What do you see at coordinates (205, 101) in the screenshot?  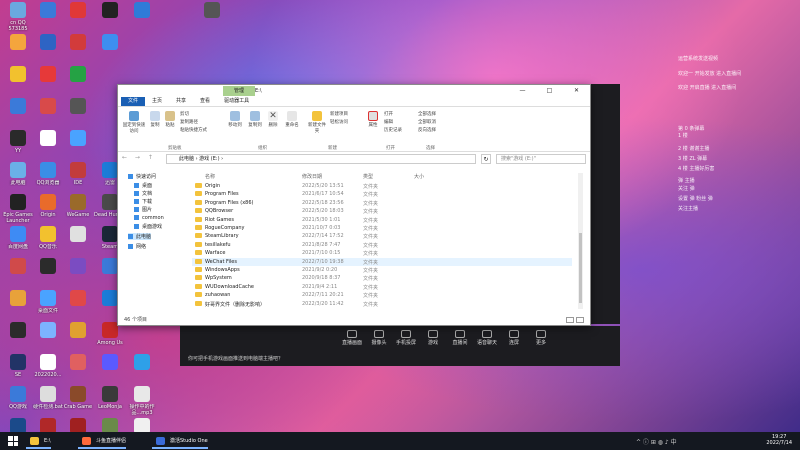 I see `ribbon-tab: 查看` at bounding box center [205, 101].